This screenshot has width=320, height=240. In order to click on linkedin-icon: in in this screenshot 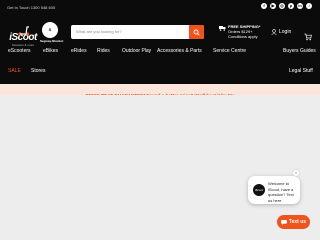, I will do `click(300, 6)`.